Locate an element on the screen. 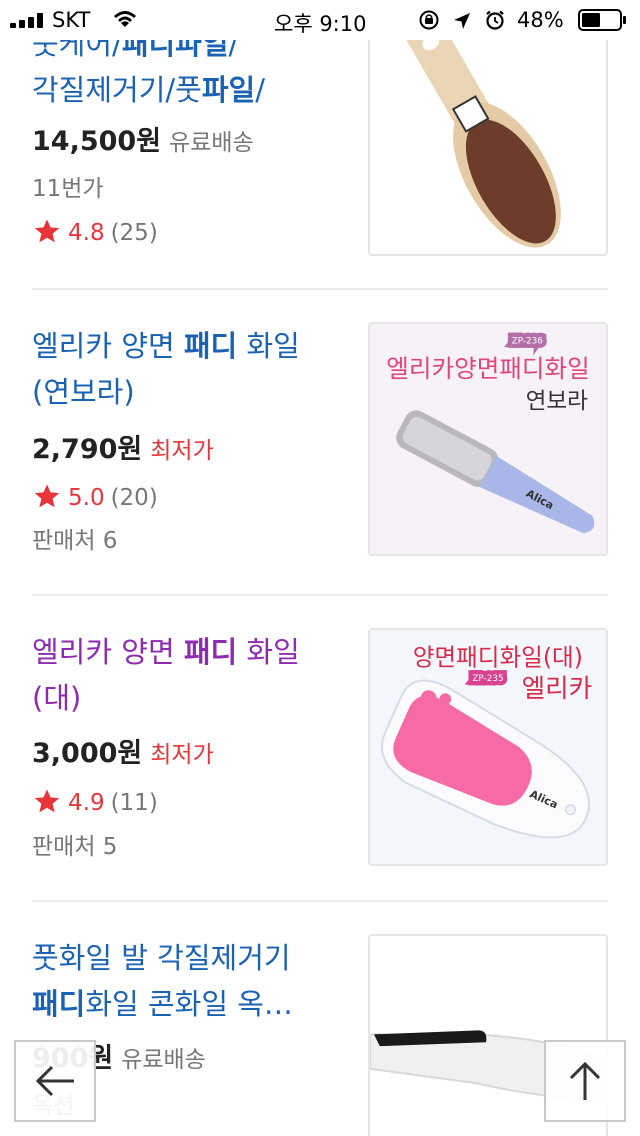  thumb-caption-sub: 연보라 is located at coordinates (557, 402).